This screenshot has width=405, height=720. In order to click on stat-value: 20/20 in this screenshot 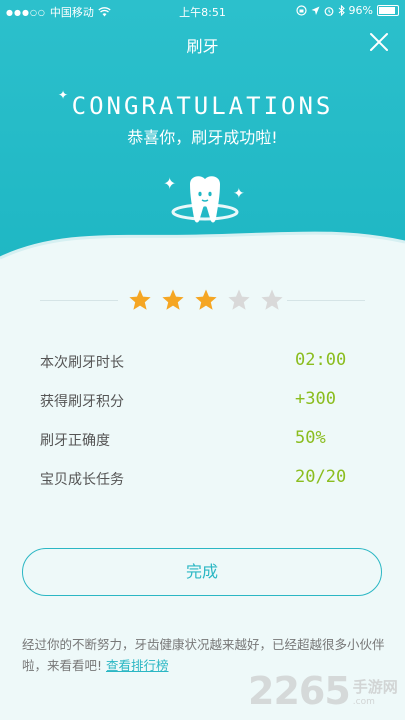, I will do `click(321, 477)`.